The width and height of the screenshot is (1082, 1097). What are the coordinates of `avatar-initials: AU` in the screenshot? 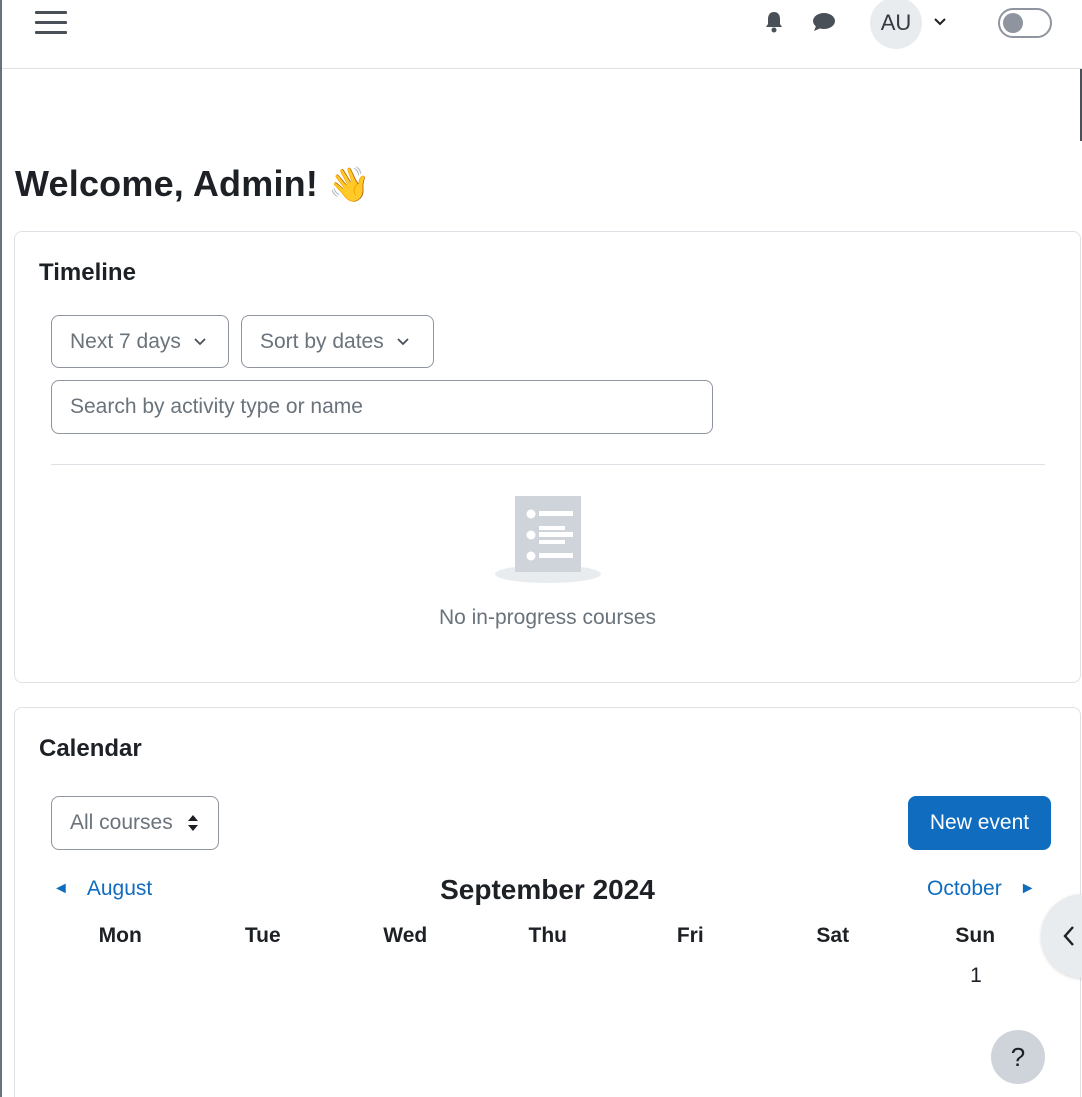 It's located at (896, 22).